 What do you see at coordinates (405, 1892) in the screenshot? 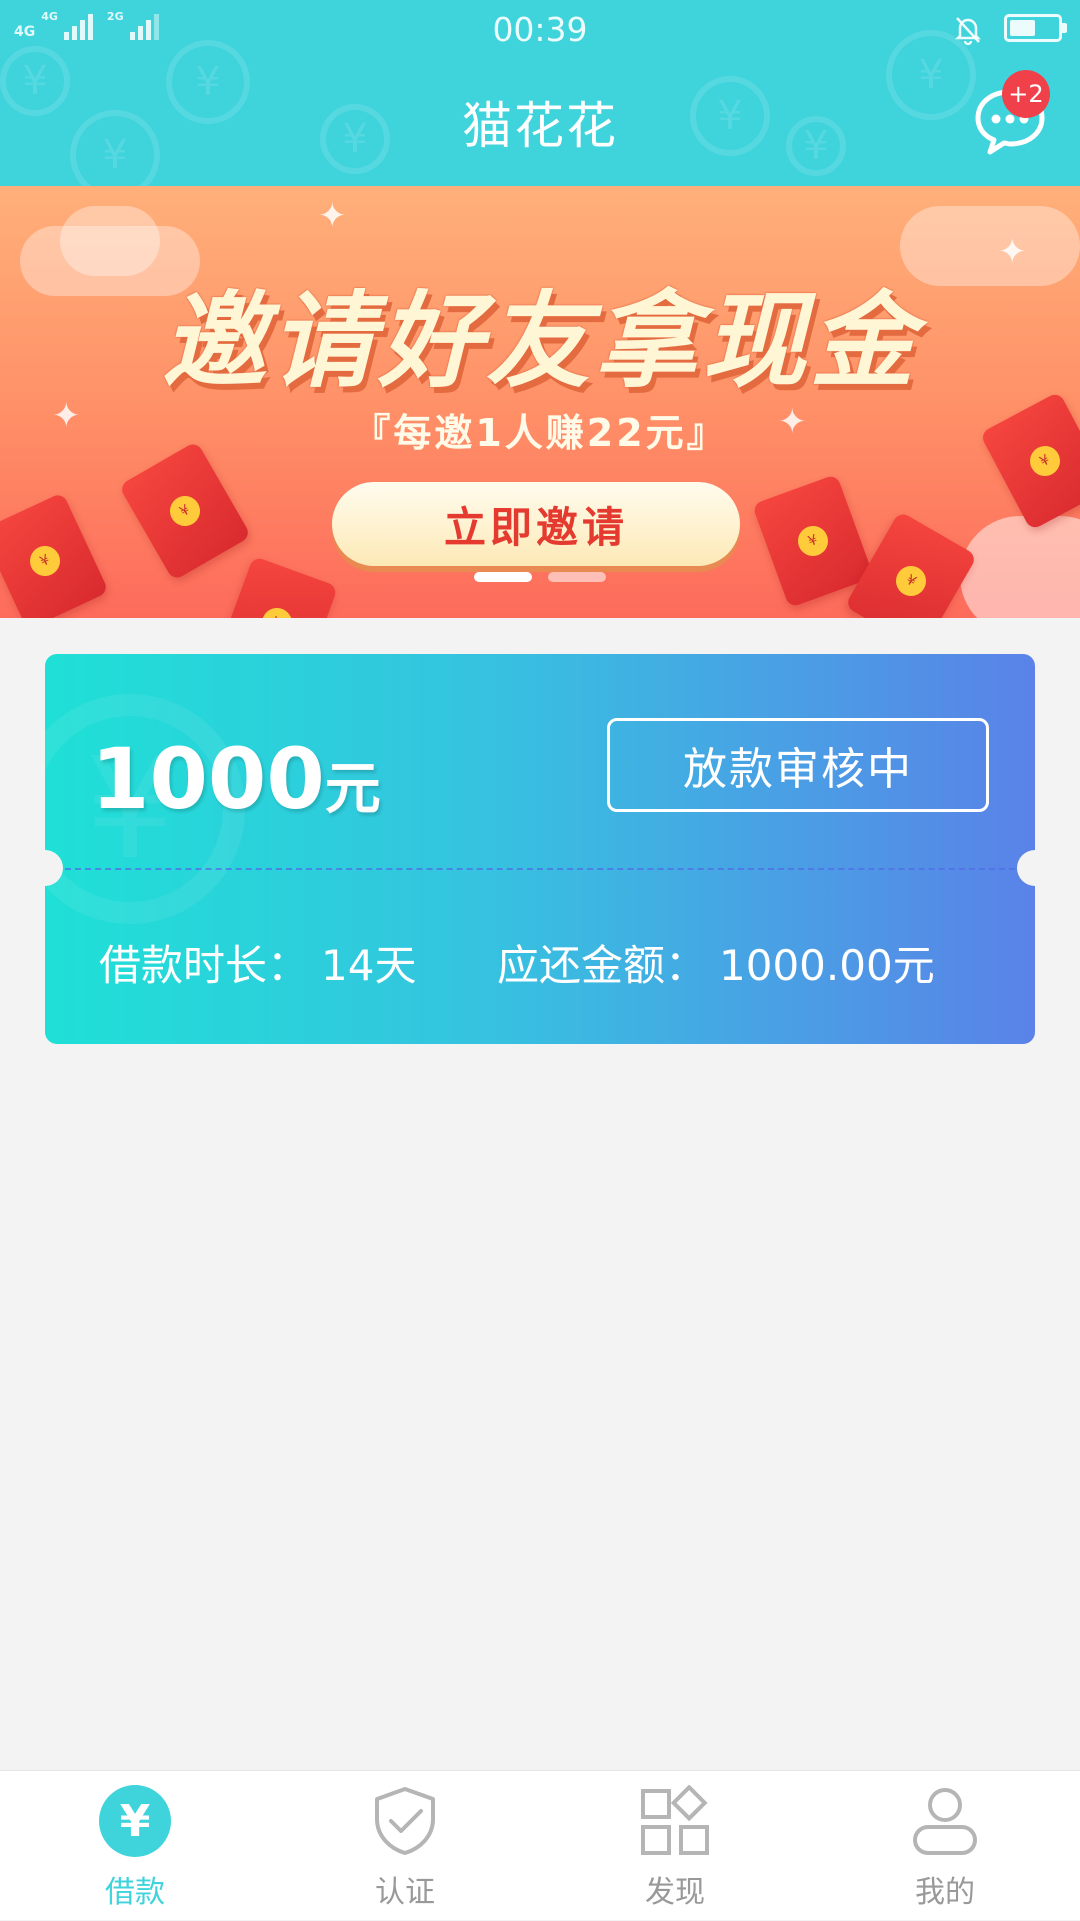
I see `tab-verify-label: 认证` at bounding box center [405, 1892].